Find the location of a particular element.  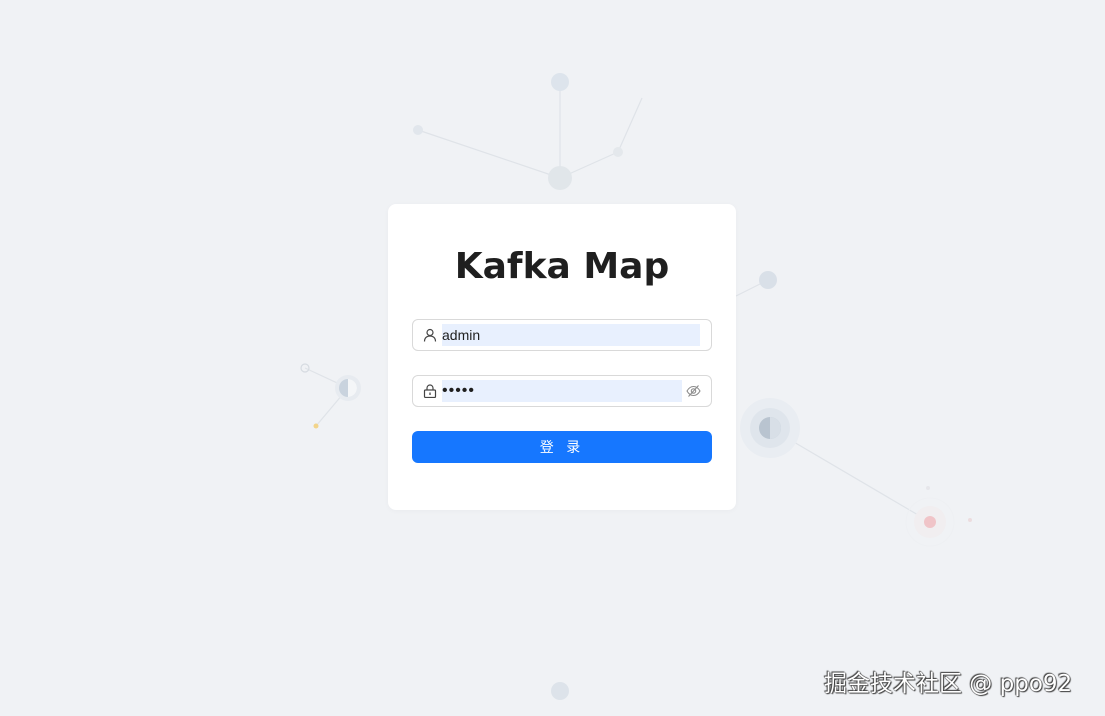

login-button: 登 录 is located at coordinates (562, 447).